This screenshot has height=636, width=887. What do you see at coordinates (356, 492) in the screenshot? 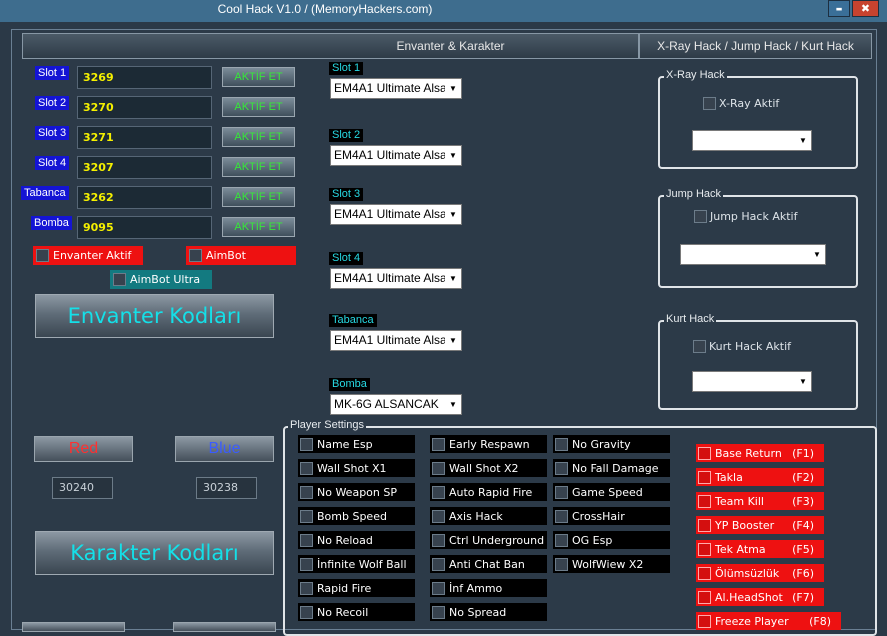
I see `setting-toggle: No Weapon SP` at bounding box center [356, 492].